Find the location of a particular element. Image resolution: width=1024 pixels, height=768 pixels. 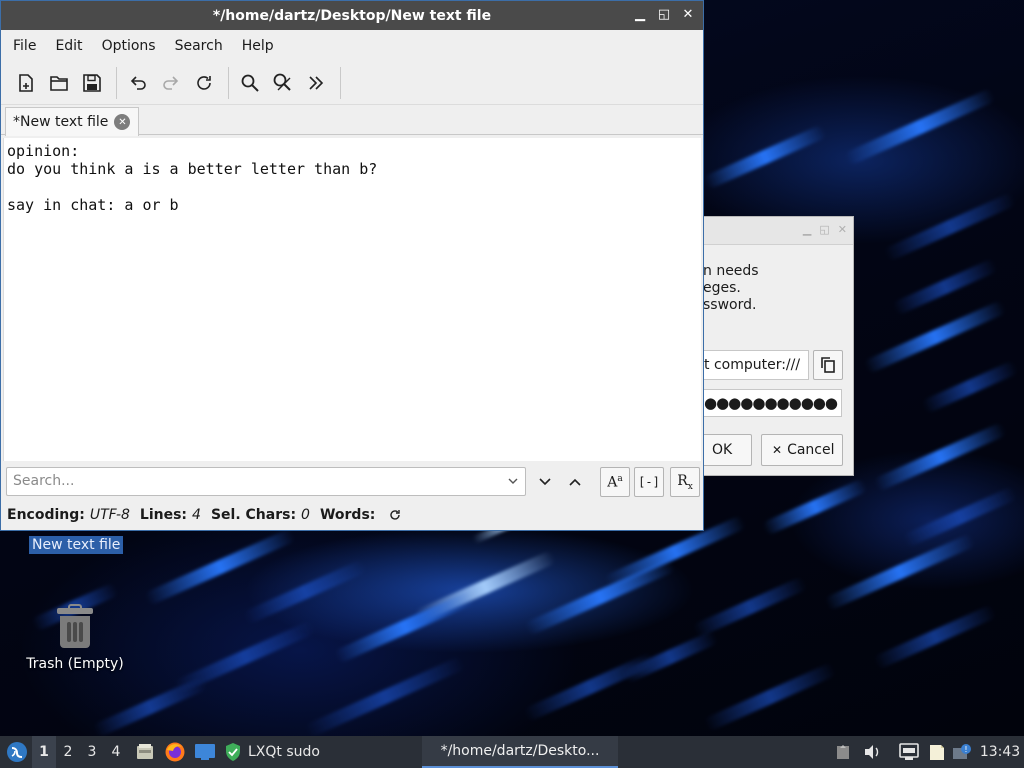

password-field: ●●●●●●●●●●● is located at coordinates (766, 403).